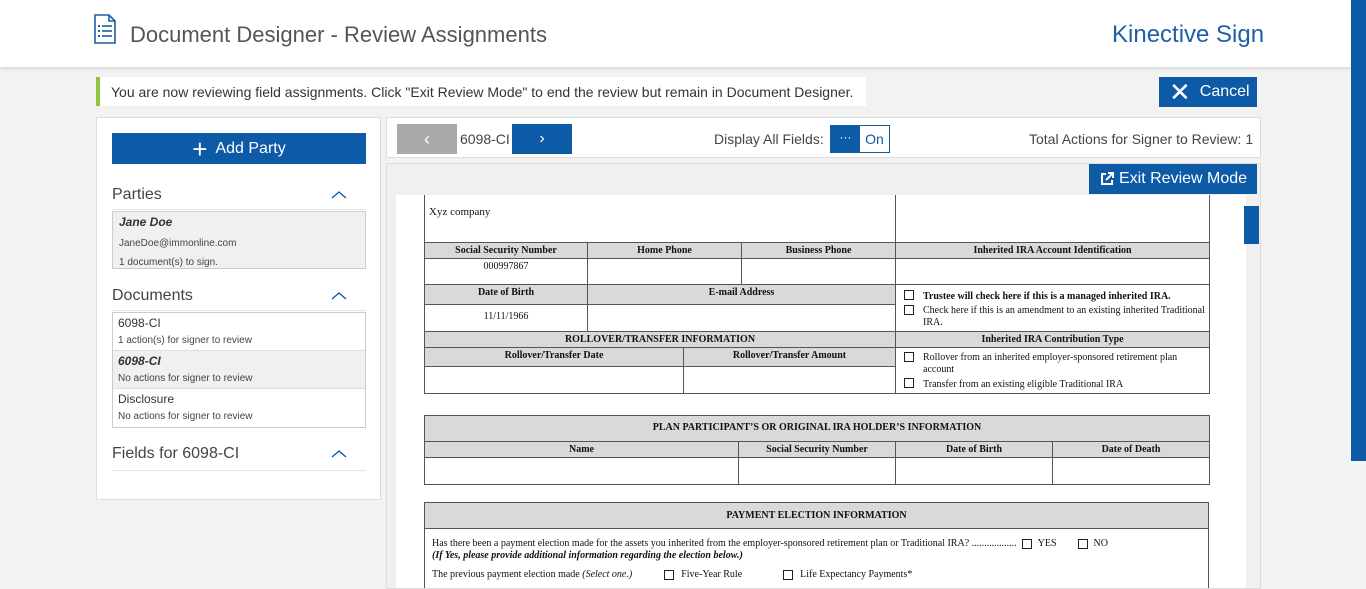 The height and width of the screenshot is (589, 1366). What do you see at coordinates (338, 34) in the screenshot?
I see `page-title: Document Designer - Review Assignments` at bounding box center [338, 34].